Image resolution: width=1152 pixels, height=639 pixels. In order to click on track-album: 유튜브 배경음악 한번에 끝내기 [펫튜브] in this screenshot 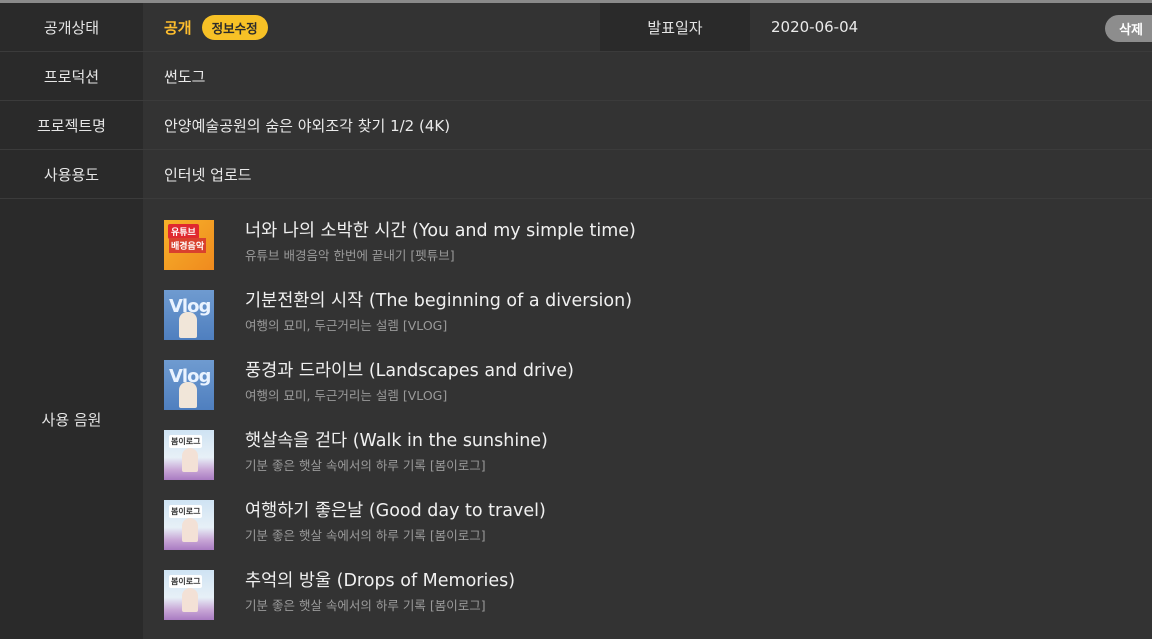, I will do `click(350, 255)`.